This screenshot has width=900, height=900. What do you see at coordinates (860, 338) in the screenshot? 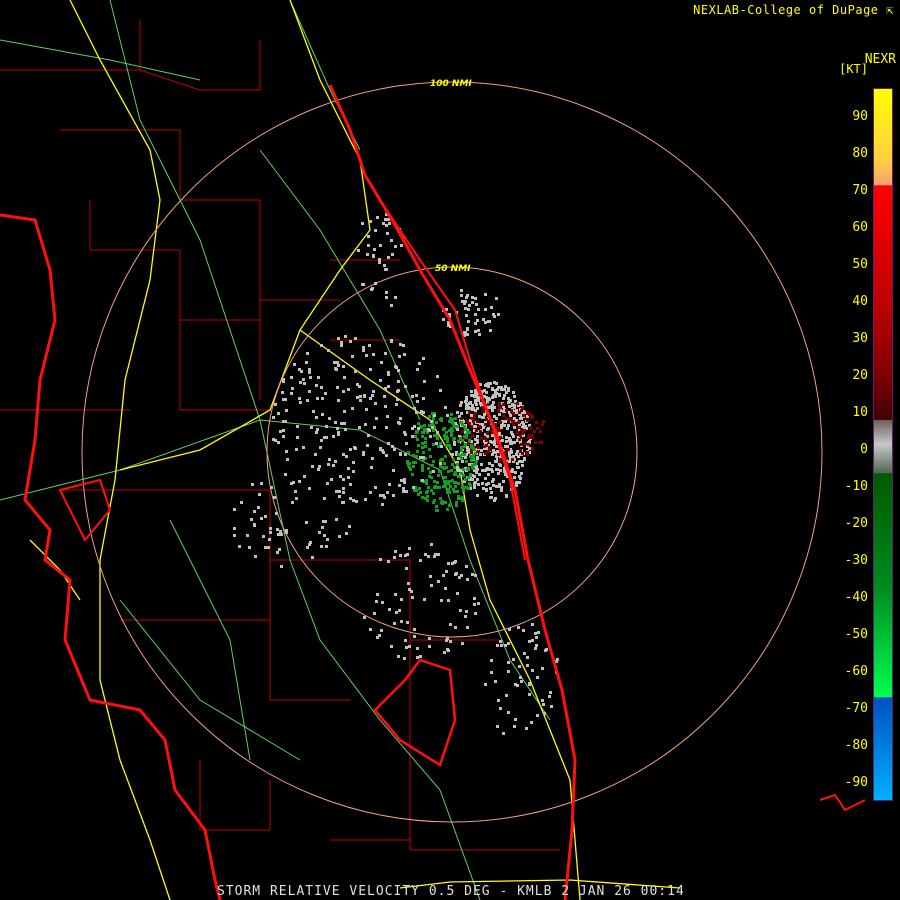
I see `scale-tick-label: 30` at bounding box center [860, 338].